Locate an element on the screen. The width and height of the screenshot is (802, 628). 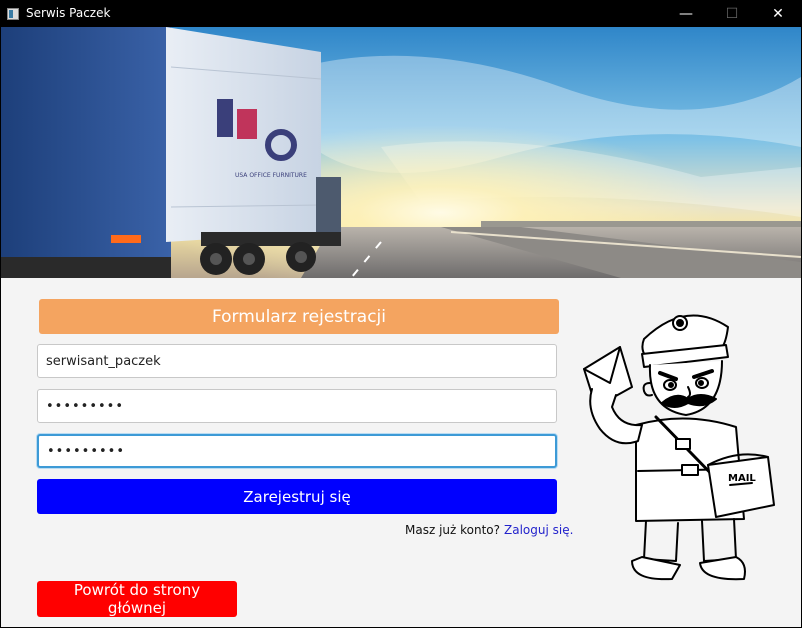
close-button: ✕ is located at coordinates (778, 14).